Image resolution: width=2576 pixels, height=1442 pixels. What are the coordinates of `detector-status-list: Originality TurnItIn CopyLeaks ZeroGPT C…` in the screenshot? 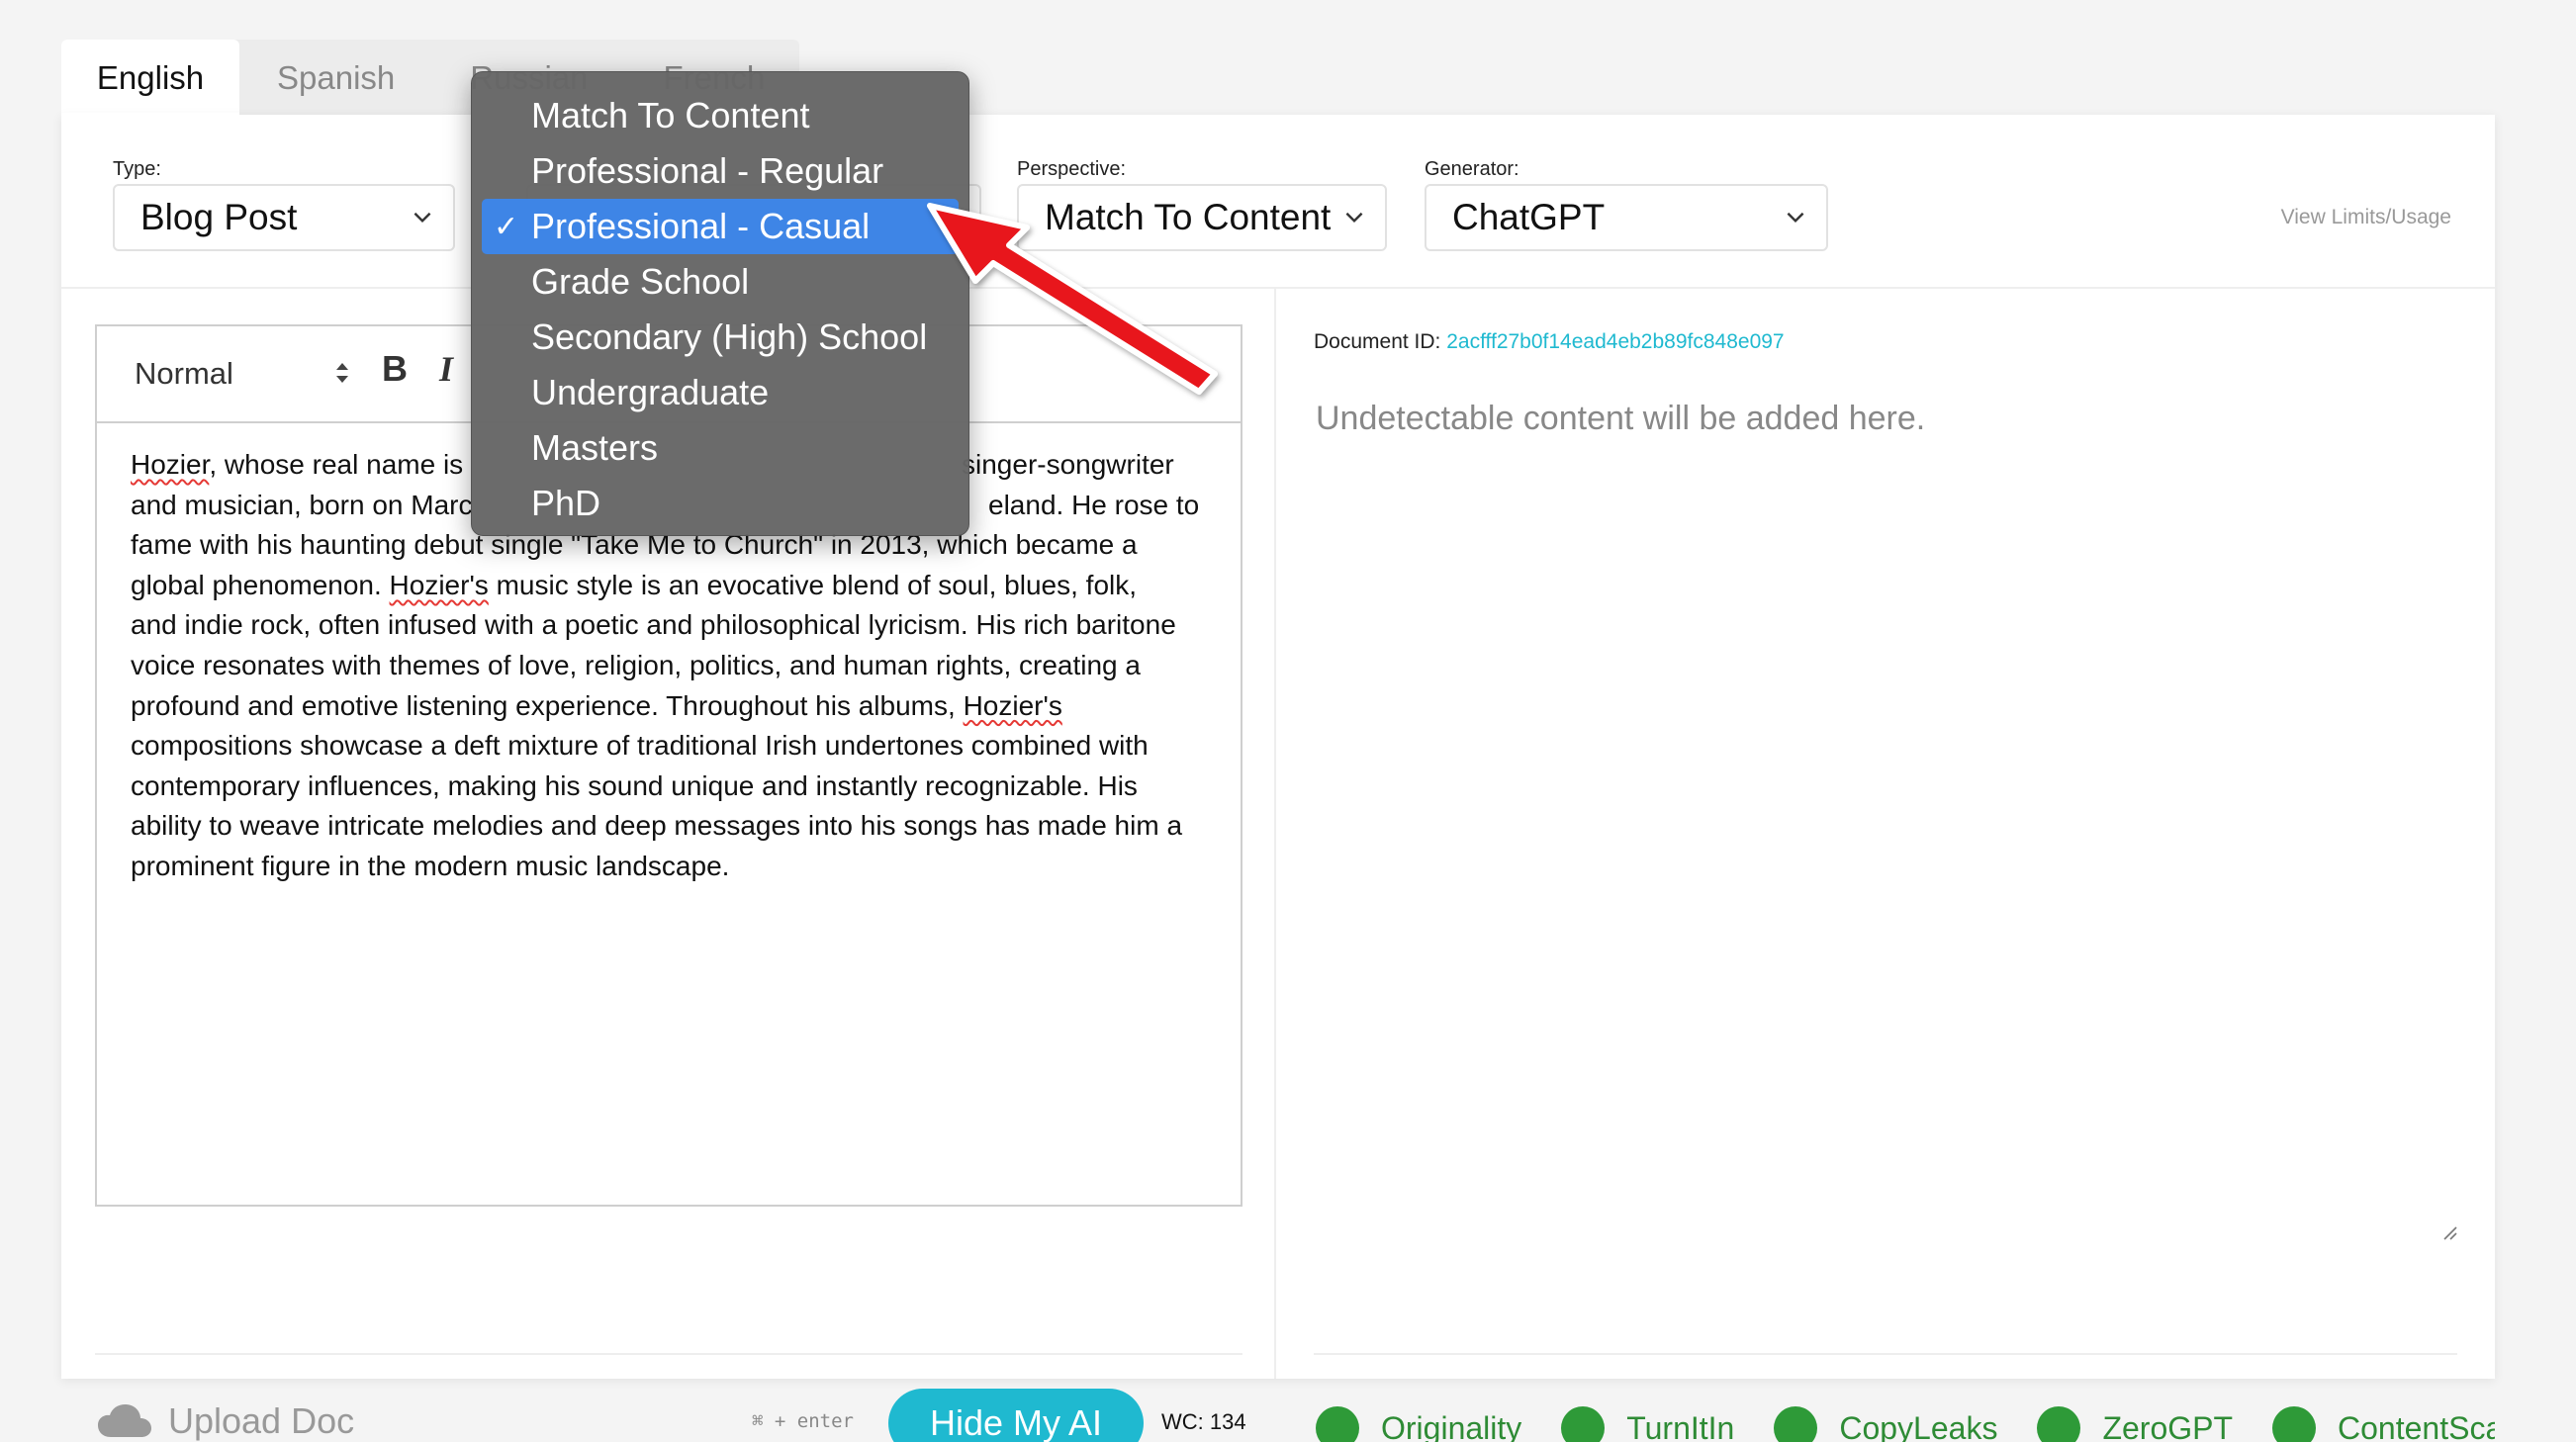 It's located at (1906, 1424).